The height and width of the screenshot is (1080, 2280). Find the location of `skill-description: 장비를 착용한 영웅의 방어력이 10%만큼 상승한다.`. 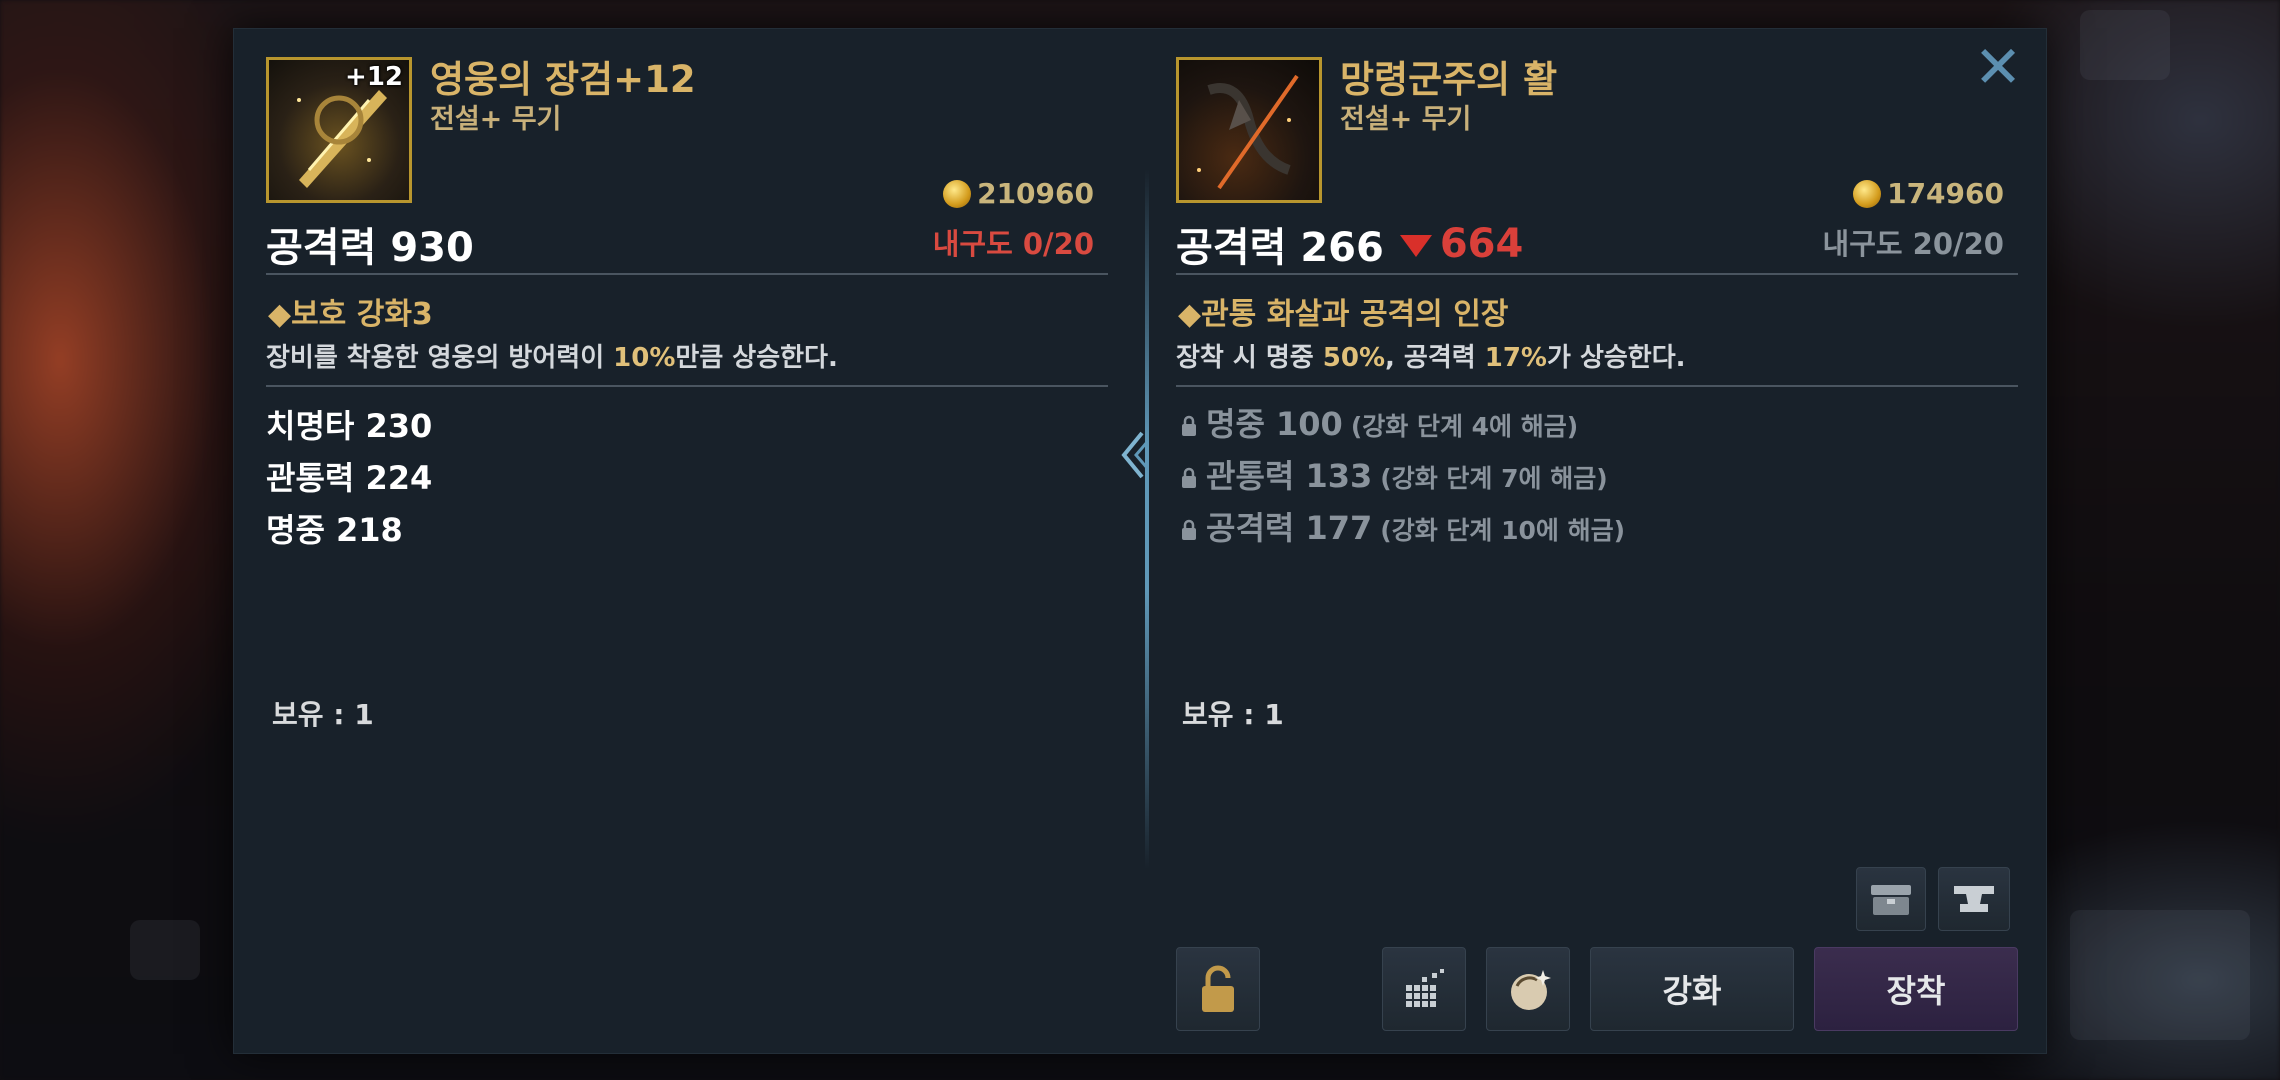

skill-description: 장비를 착용한 영웅의 방어력이 10%만큼 상승한다. is located at coordinates (552, 358).